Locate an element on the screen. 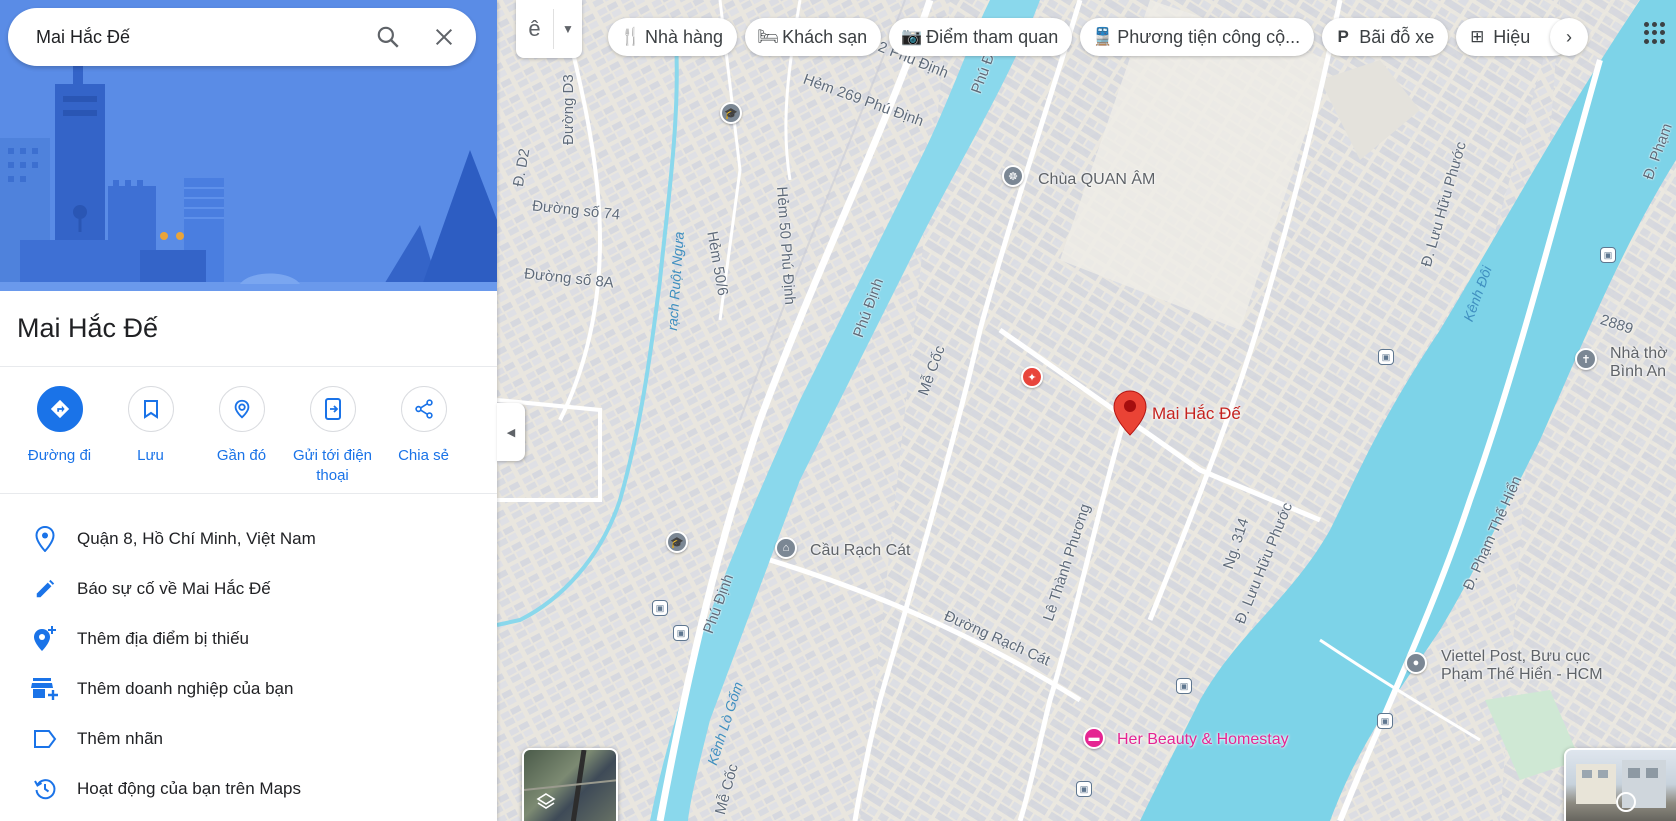 This screenshot has height=821, width=1676. action-label: Chia sẻ is located at coordinates (423, 456).